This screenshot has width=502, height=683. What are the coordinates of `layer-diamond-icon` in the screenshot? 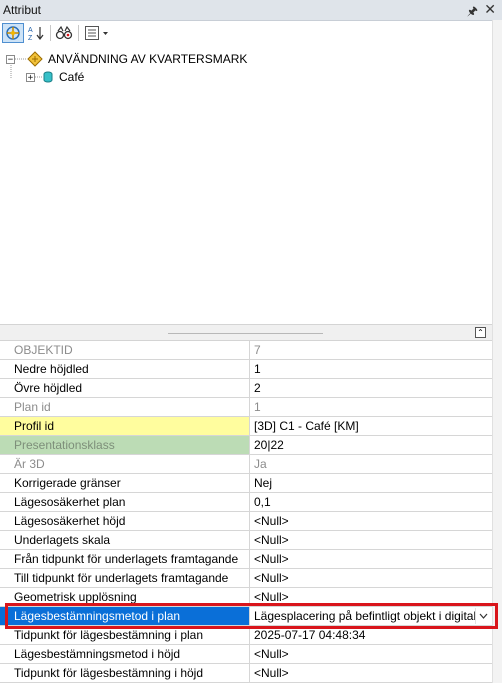 It's located at (35, 59).